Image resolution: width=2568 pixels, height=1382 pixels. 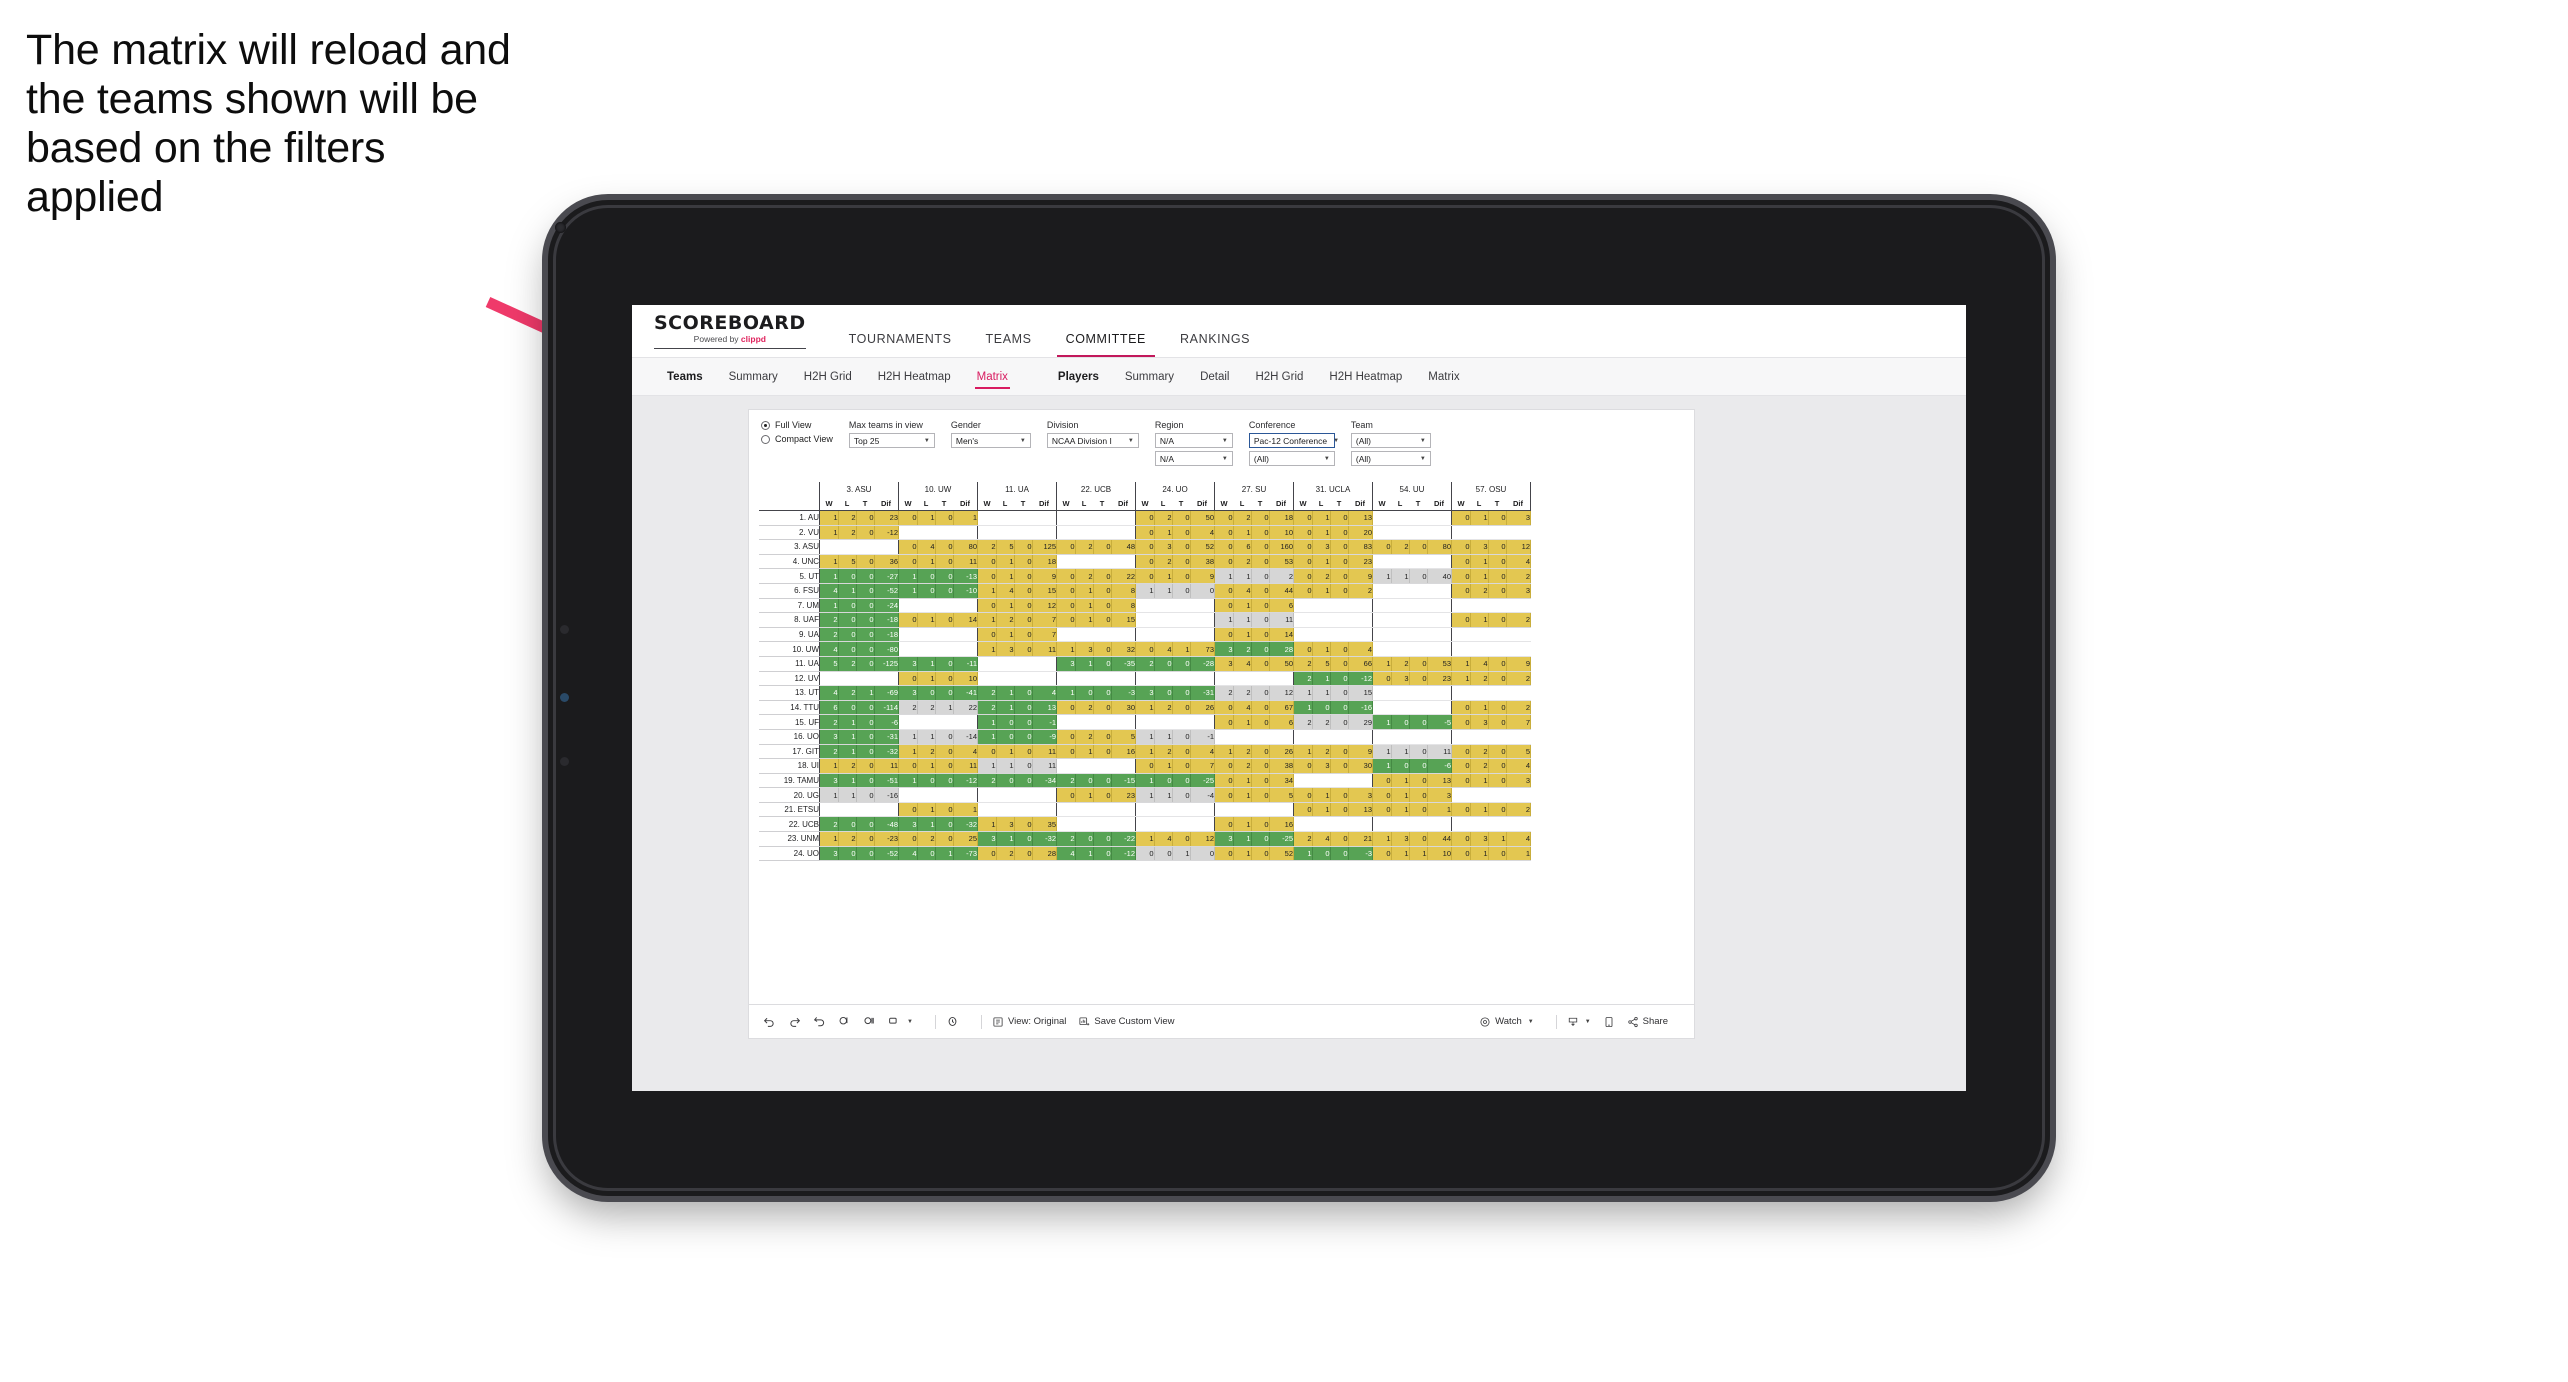 I want to click on subnav-players-h2h-grid: H2H Grid, so click(x=1279, y=377).